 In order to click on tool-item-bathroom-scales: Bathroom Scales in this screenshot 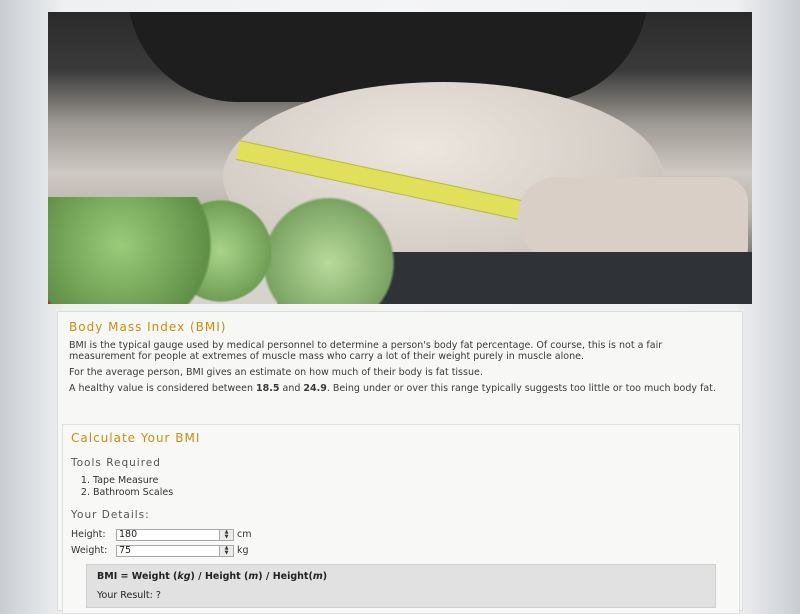, I will do `click(412, 493)`.